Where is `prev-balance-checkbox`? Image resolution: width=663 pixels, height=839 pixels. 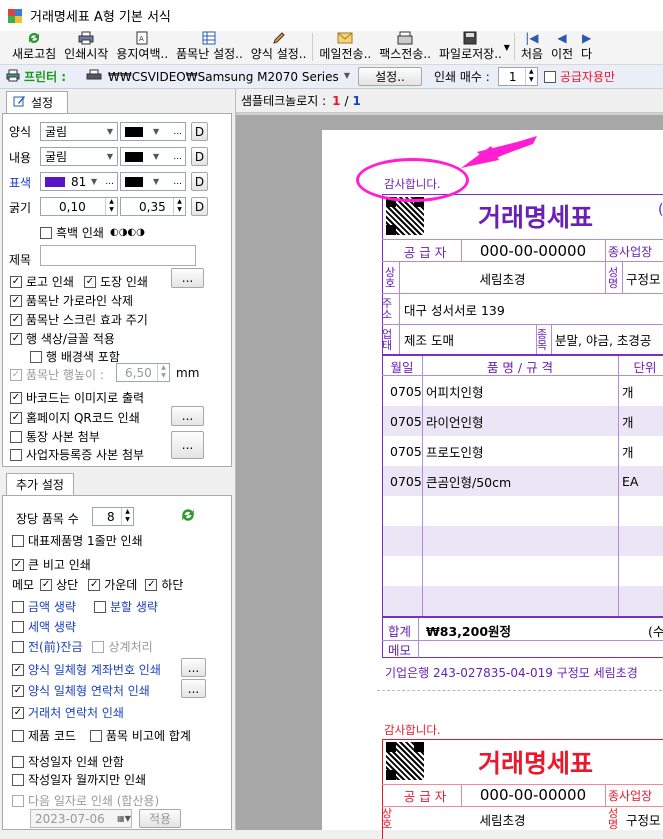
prev-balance-checkbox is located at coordinates (18, 646).